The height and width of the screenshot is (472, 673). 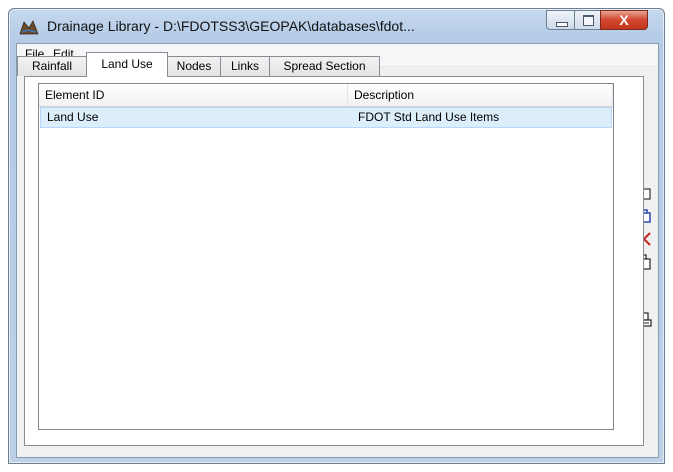 I want to click on column-header-description: Description, so click(x=480, y=95).